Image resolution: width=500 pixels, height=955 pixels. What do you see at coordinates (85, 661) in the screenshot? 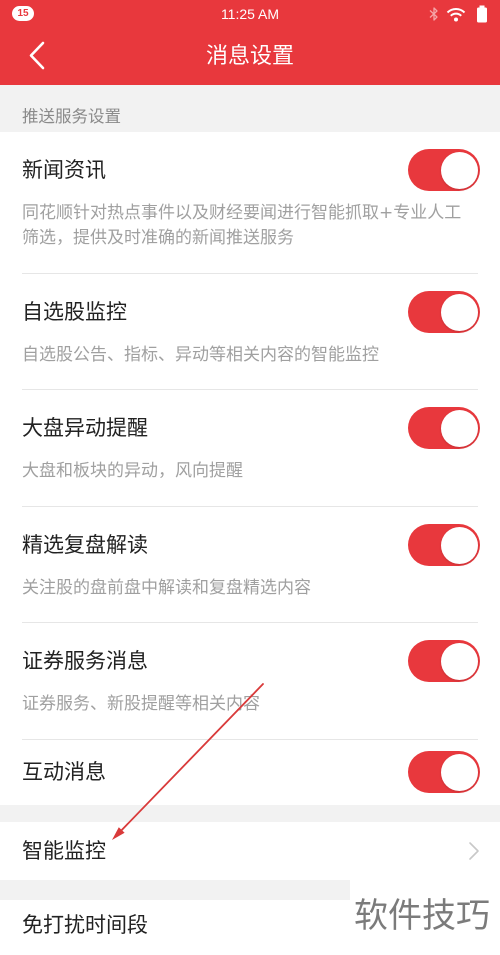
I see `setting-item-title: 证券服务消息` at bounding box center [85, 661].